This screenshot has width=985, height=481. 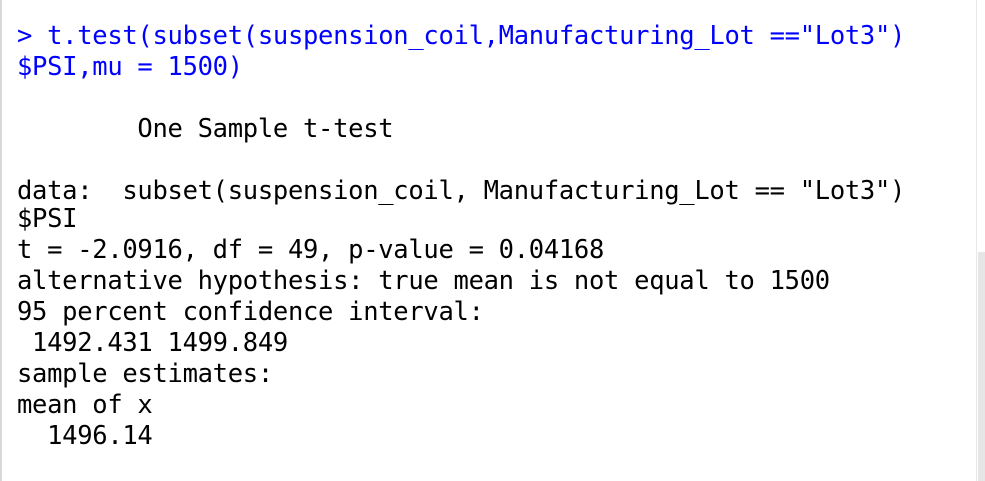 What do you see at coordinates (85, 405) in the screenshot?
I see `estimate-name: mean of x` at bounding box center [85, 405].